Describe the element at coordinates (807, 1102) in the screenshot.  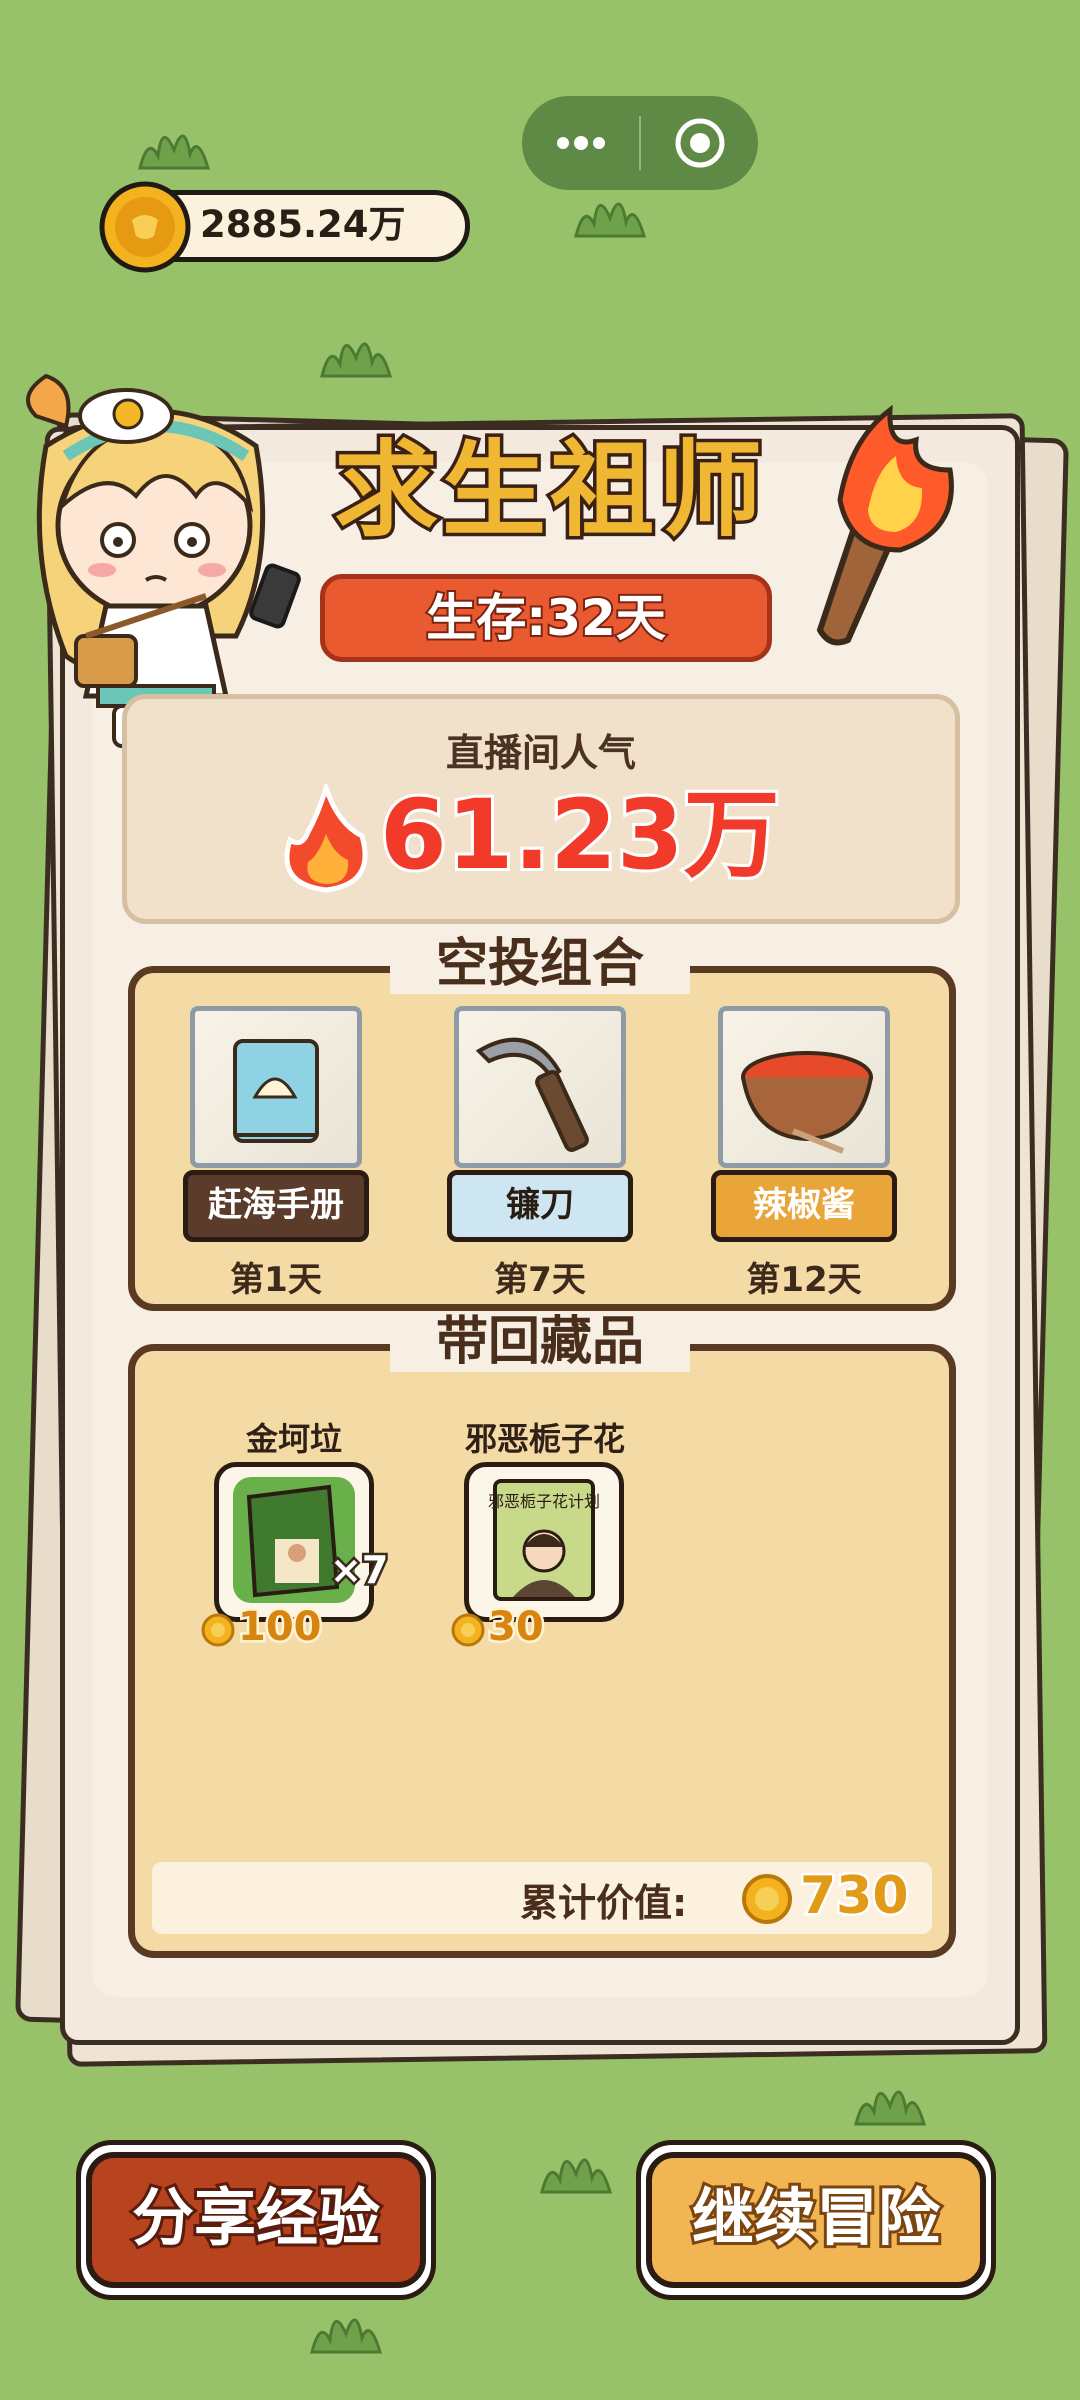
I see `chili-sauce-bowl-icon` at that location.